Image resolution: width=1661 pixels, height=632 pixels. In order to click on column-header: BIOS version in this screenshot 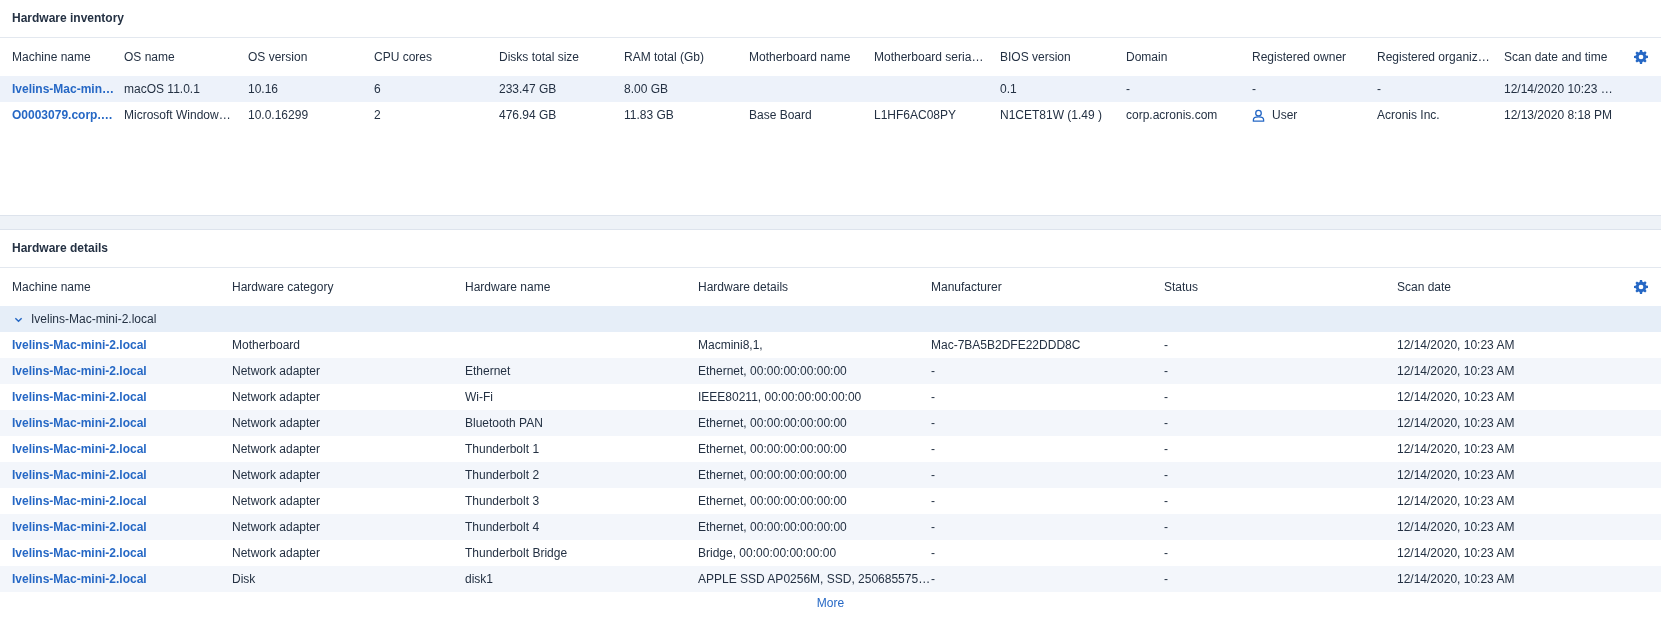, I will do `click(1035, 57)`.